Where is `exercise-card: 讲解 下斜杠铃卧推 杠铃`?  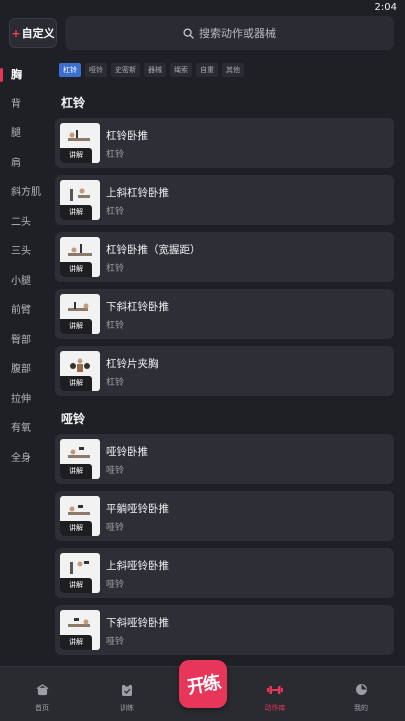 exercise-card: 讲解 下斜杠铃卧推 杠铃 is located at coordinates (224, 314).